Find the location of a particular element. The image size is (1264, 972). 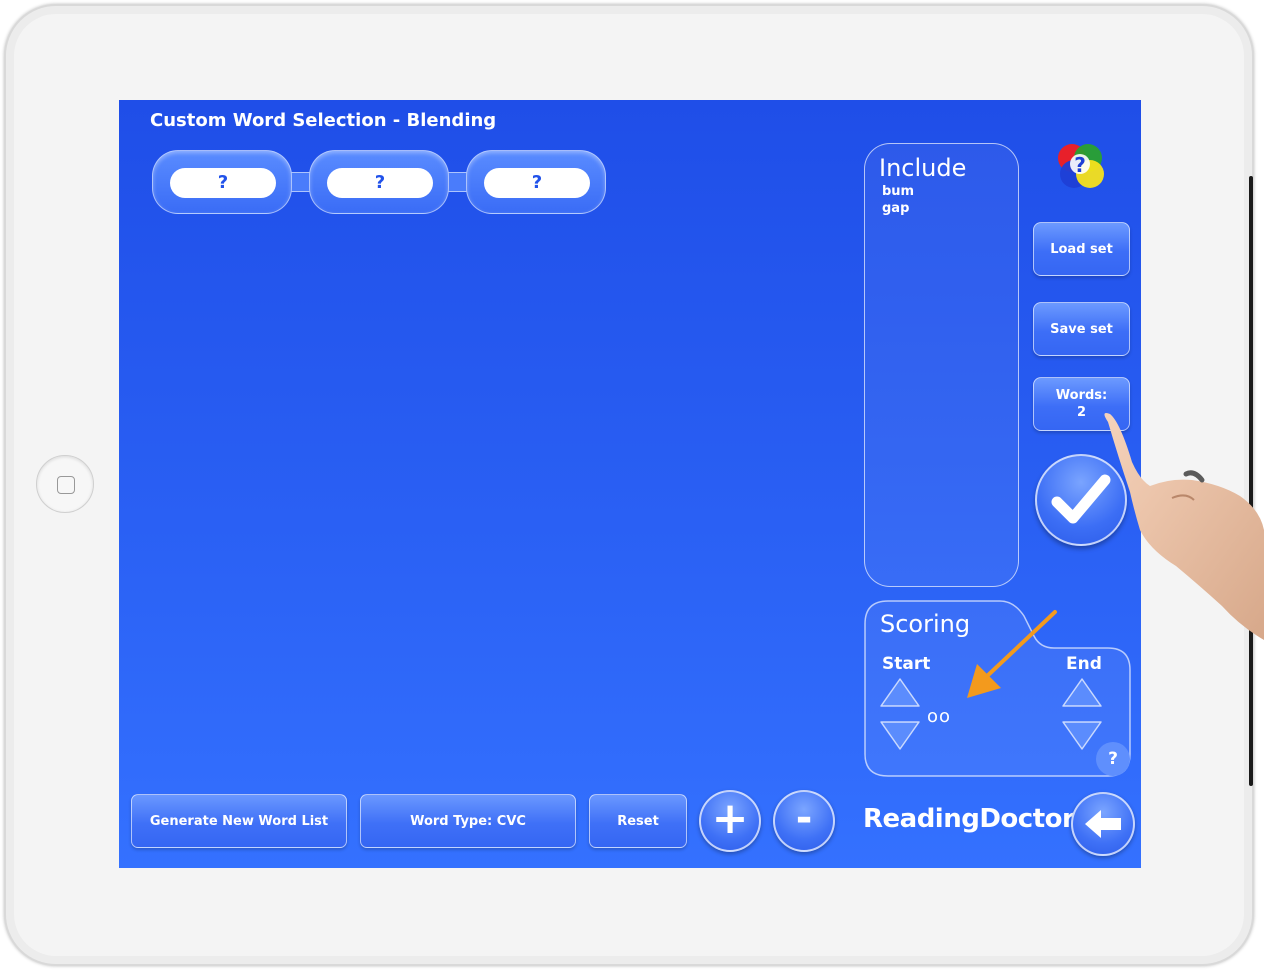

letter-slot-2-button: ? is located at coordinates (380, 183).